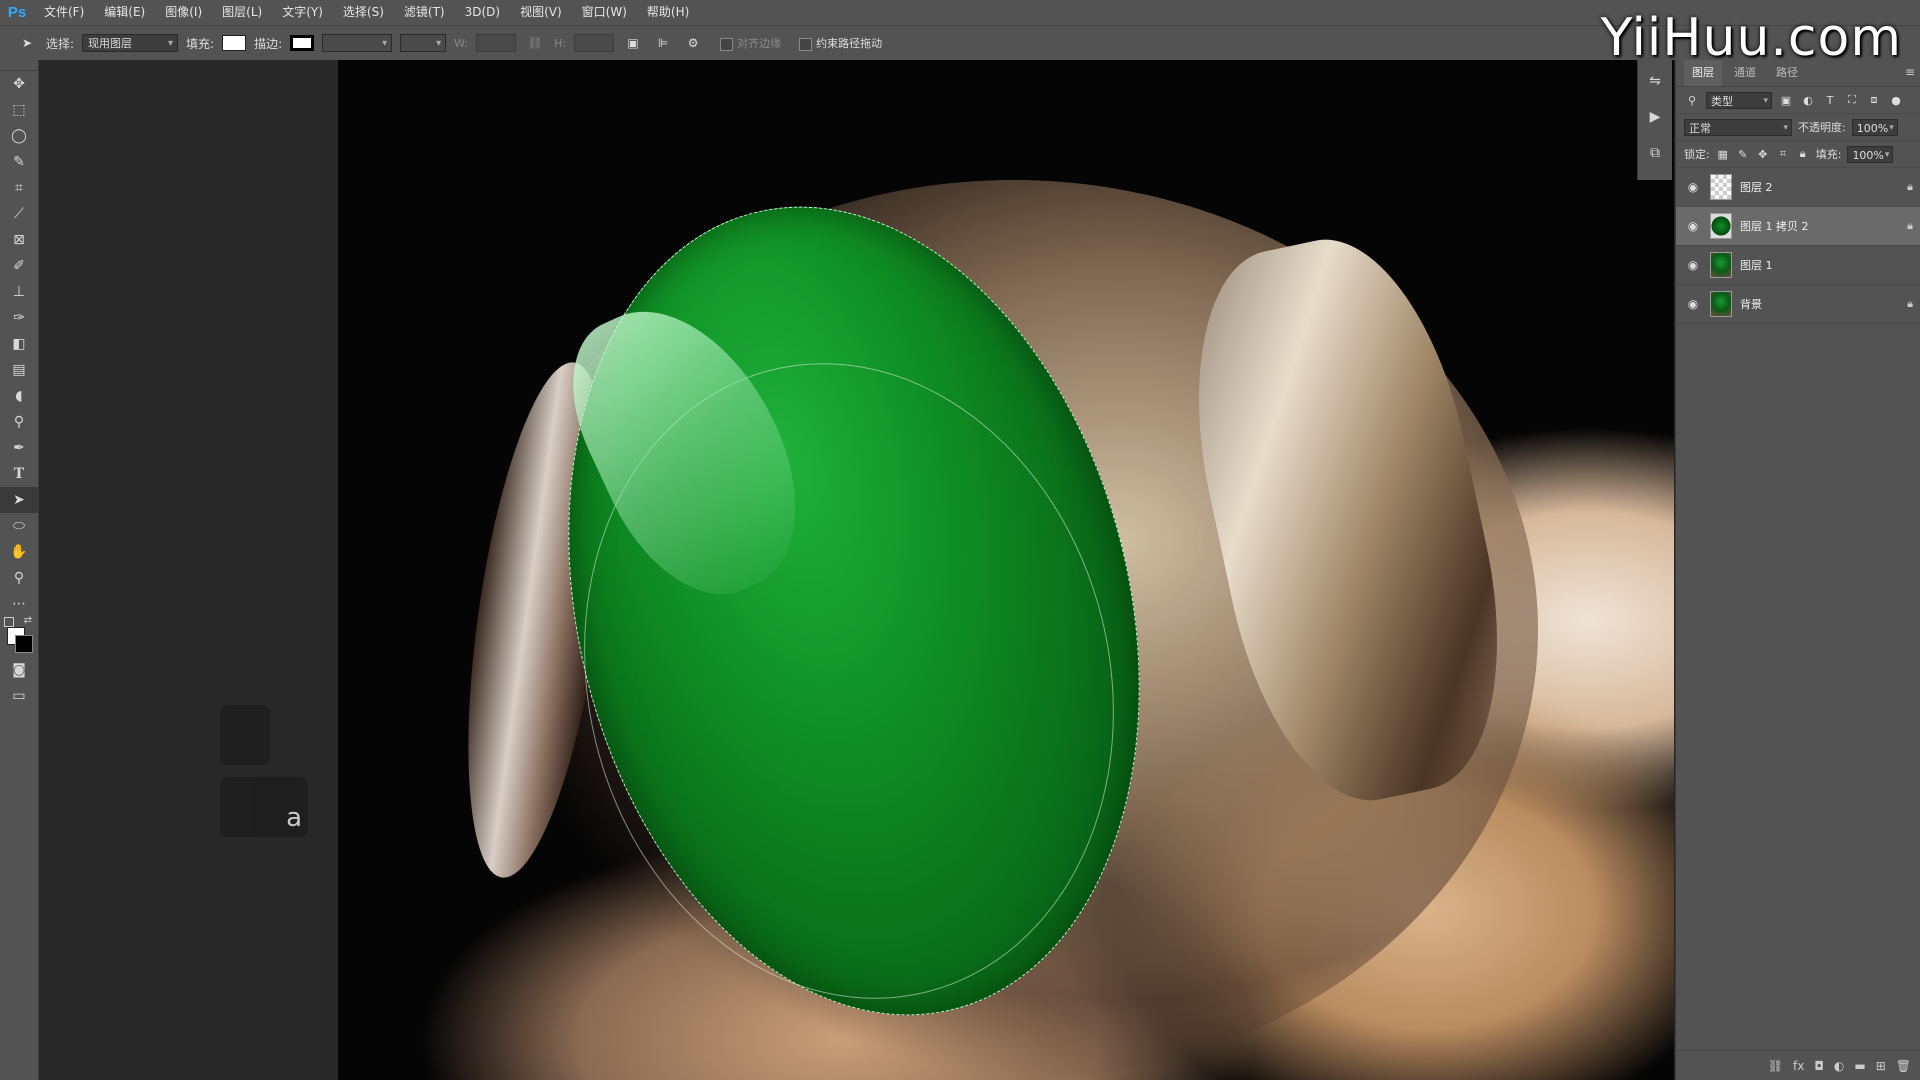  Describe the element at coordinates (1739, 100) in the screenshot. I see `filter-kind-dropdown: 类型` at that location.